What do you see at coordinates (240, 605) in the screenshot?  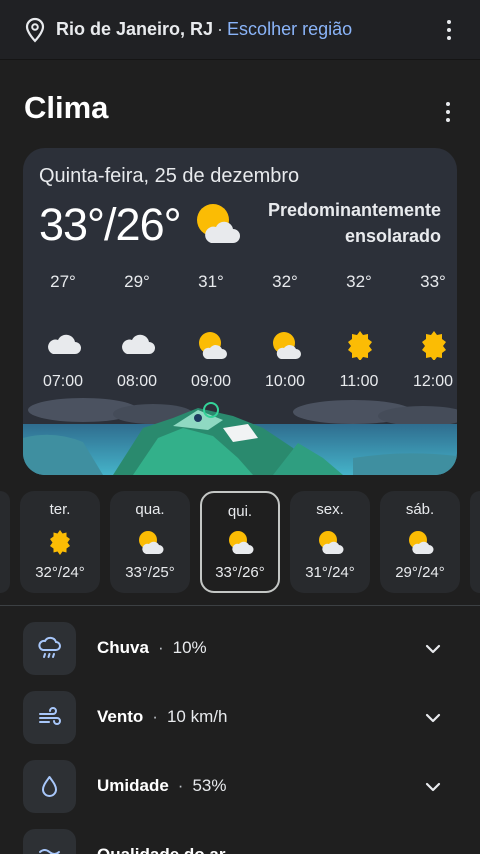 I see `section-divider` at bounding box center [240, 605].